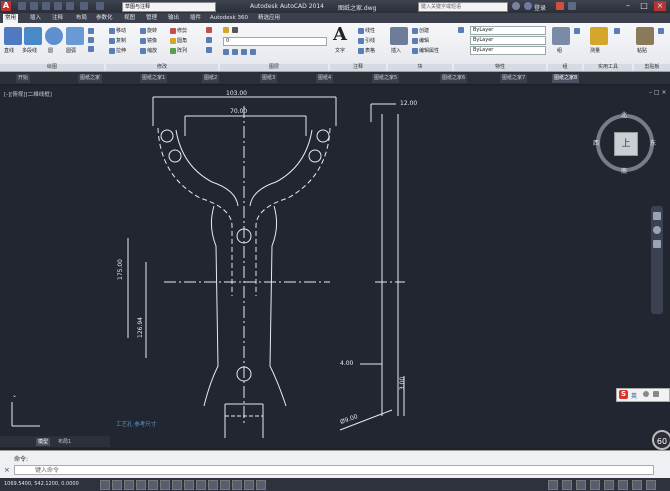 Image resolution: width=670 pixels, height=491 pixels. I want to click on quick-select-icon, so click(617, 31).